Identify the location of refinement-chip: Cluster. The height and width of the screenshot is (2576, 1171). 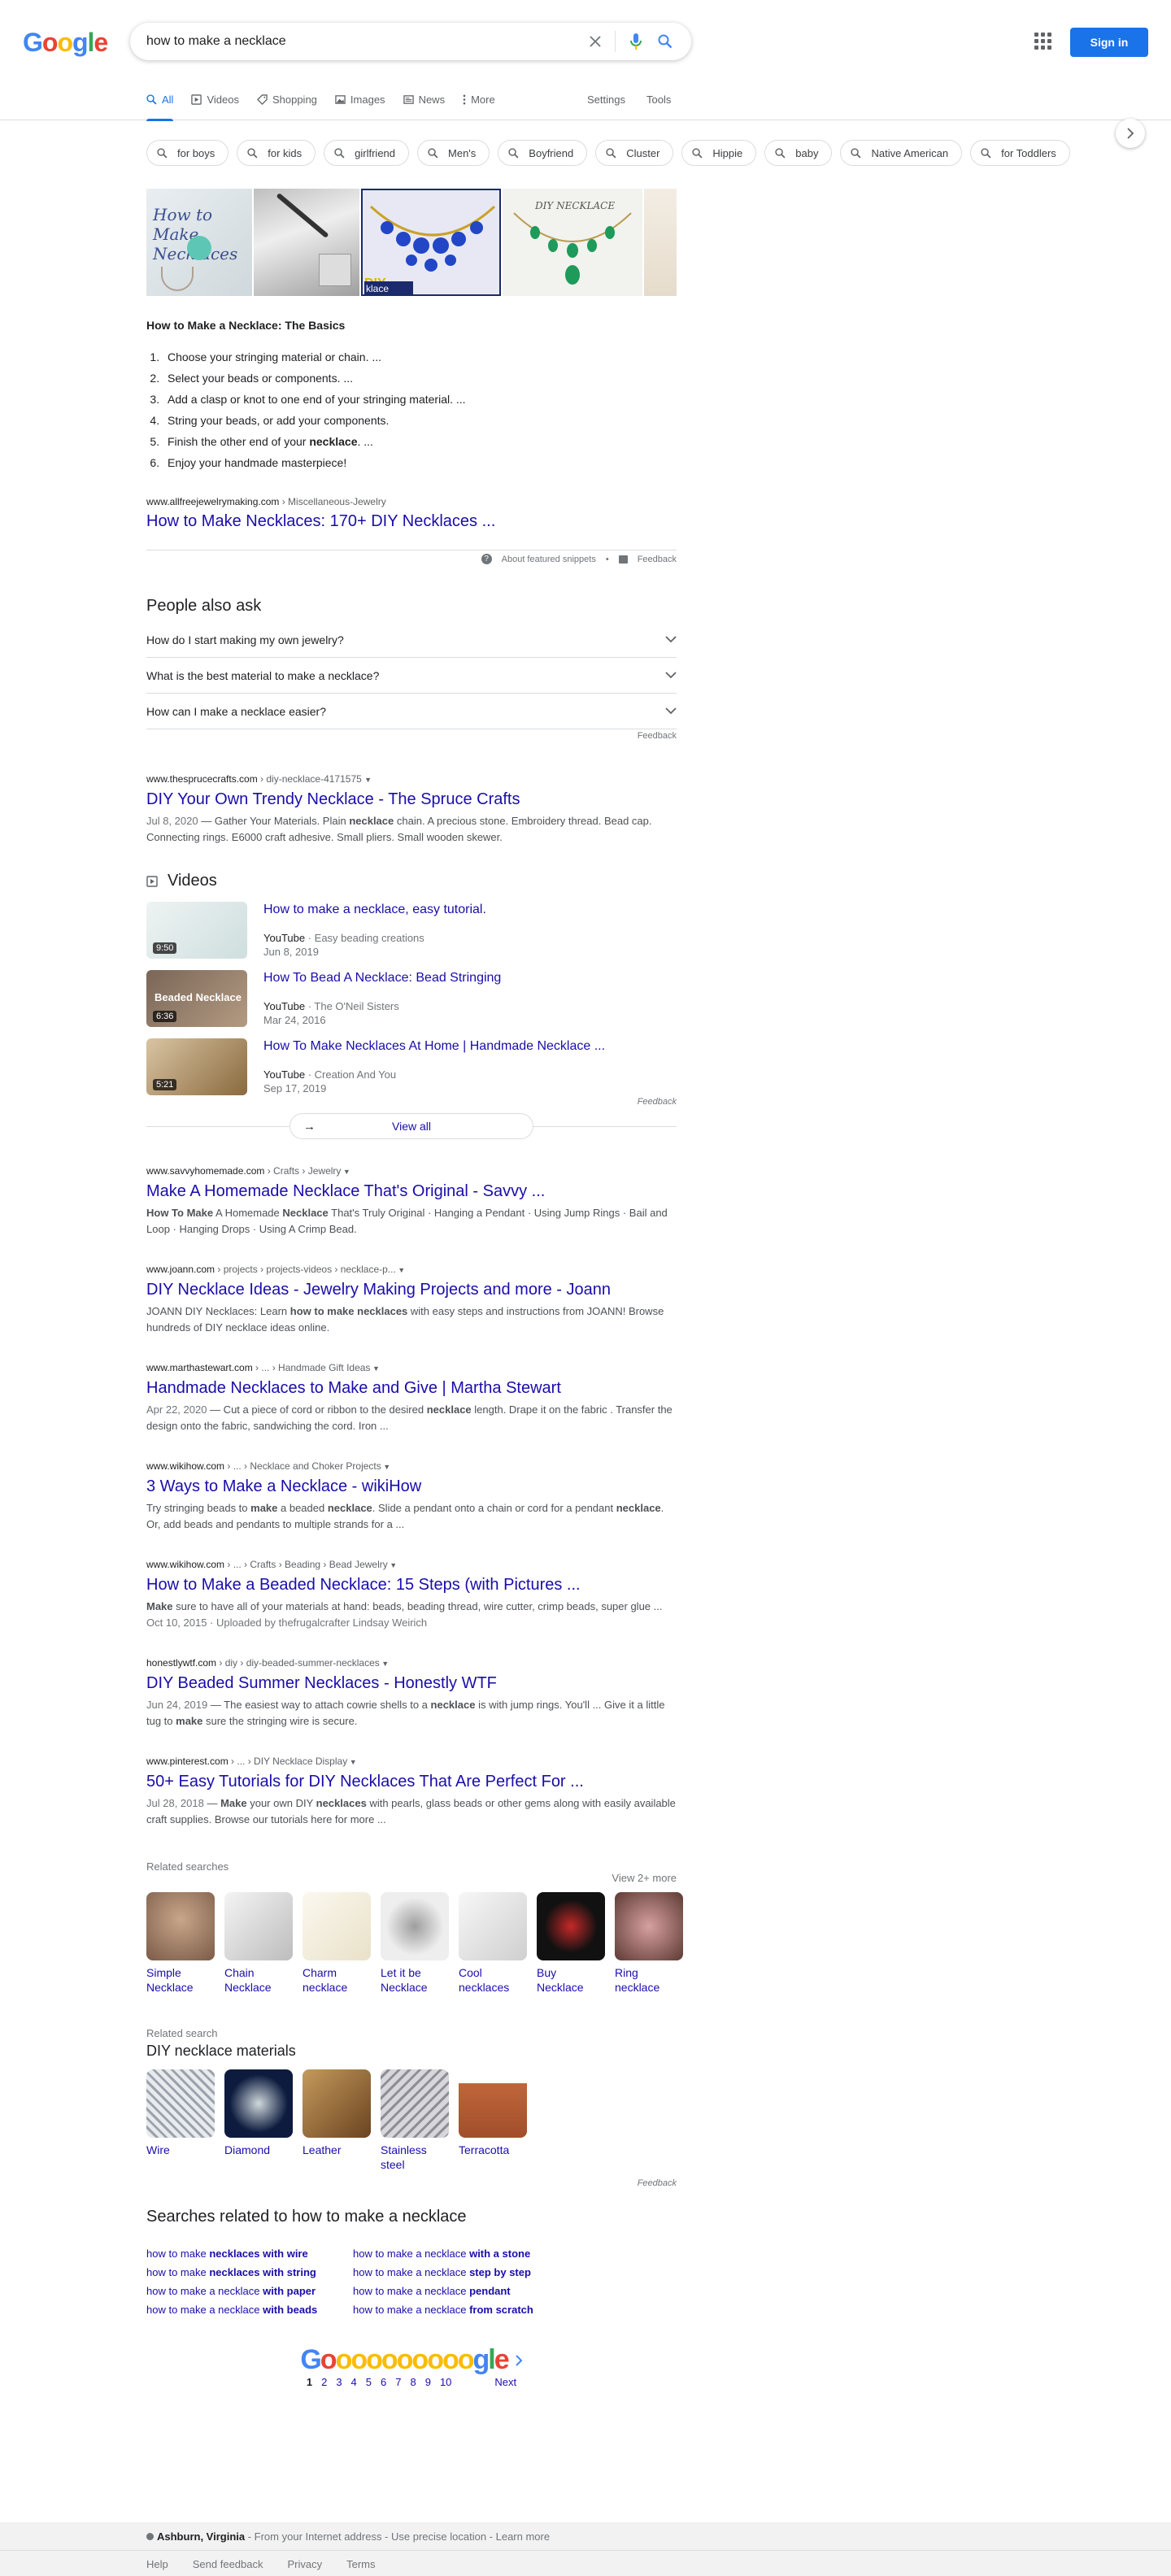
(634, 153).